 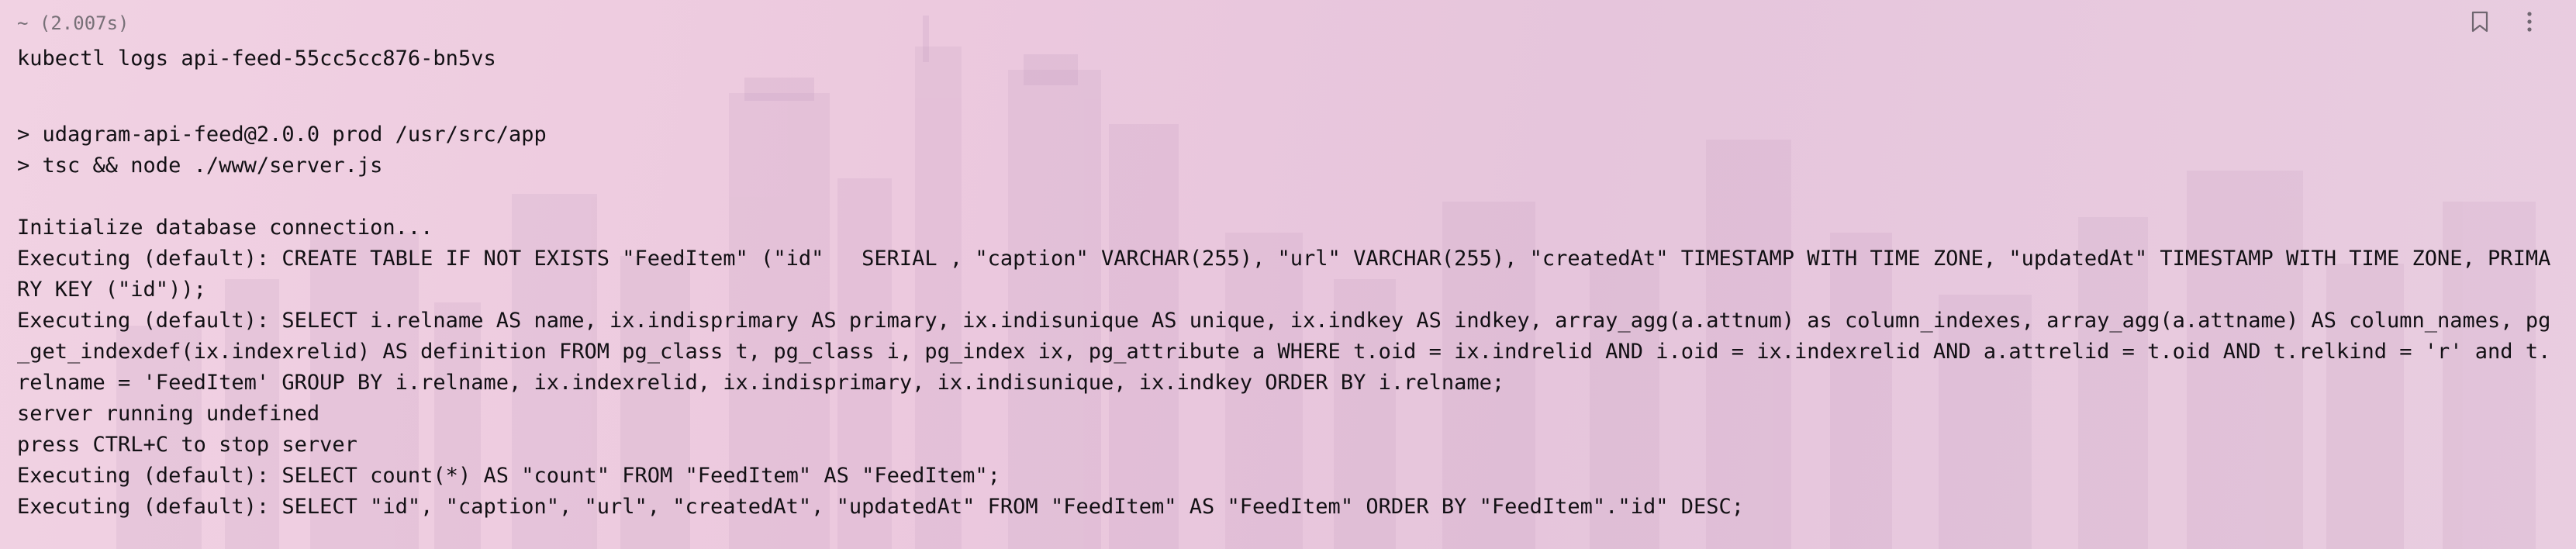 What do you see at coordinates (257, 59) in the screenshot?
I see `command-text: kubectl logs api-feed-55cc5cc876-bn5vs` at bounding box center [257, 59].